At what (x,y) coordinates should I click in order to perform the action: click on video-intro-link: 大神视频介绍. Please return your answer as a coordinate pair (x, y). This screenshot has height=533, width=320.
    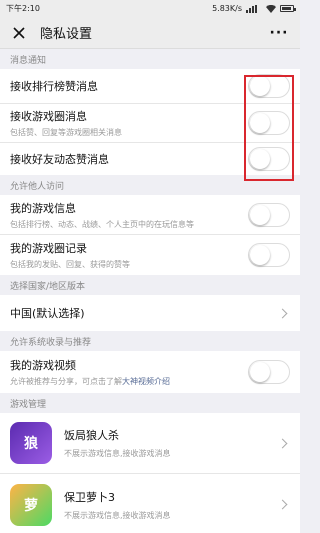
    Looking at the image, I should click on (146, 381).